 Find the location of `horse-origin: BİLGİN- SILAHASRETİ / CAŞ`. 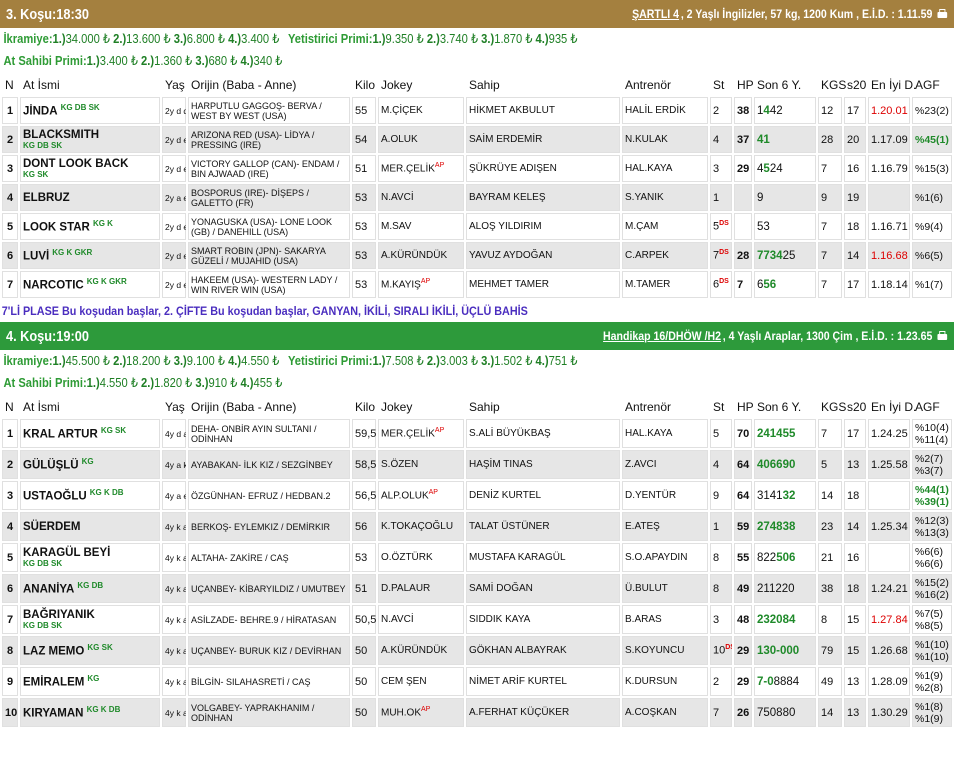

horse-origin: BİLGİN- SILAHASRETİ / CAŞ is located at coordinates (269, 681).